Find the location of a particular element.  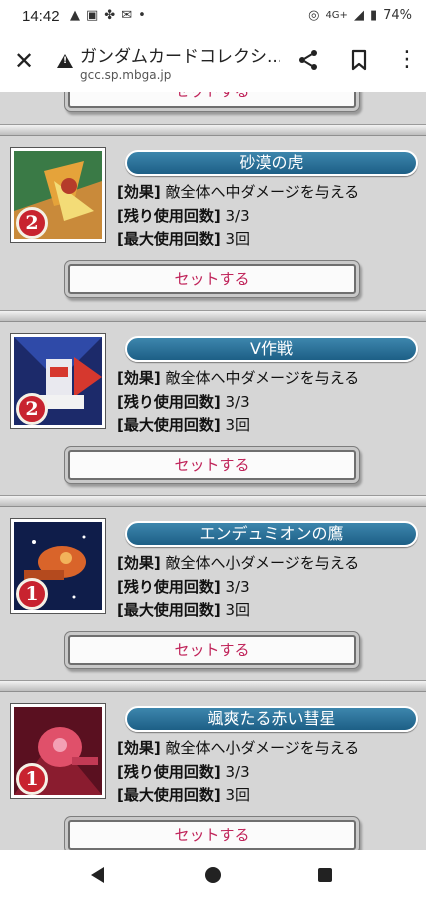

share-icon is located at coordinates (308, 62).